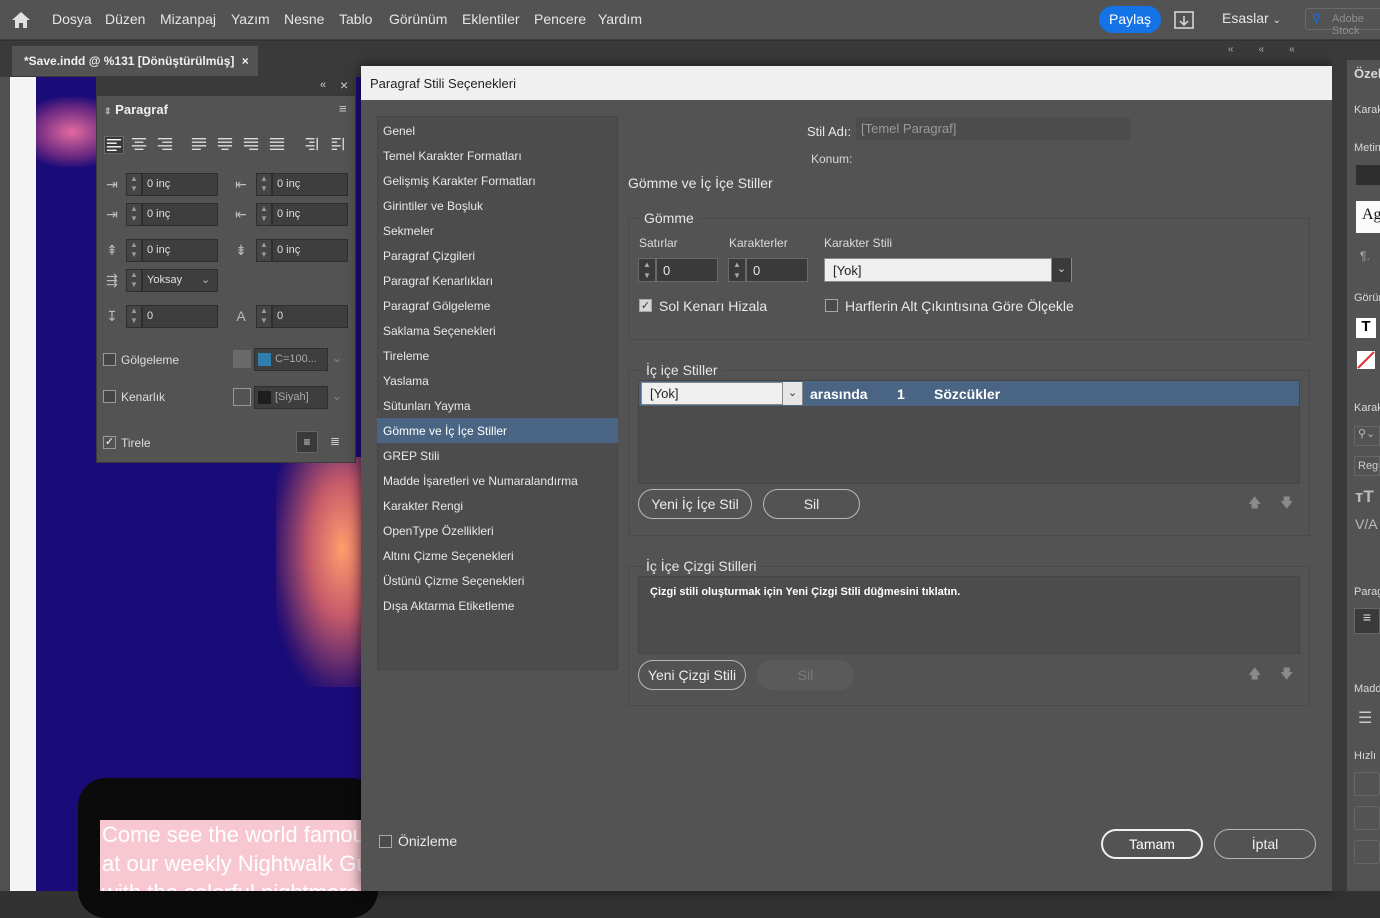 This screenshot has height=918, width=1380. Describe the element at coordinates (291, 397) in the screenshot. I see `border-color-select: [Siyah]` at that location.